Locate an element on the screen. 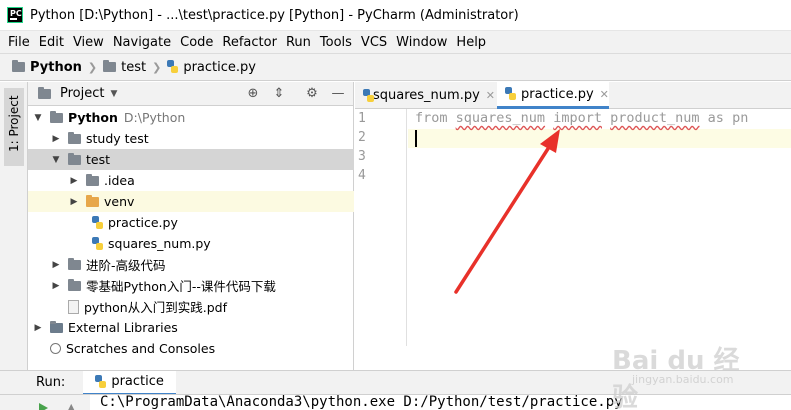 This screenshot has width=791, height=410. line-number: 2 is located at coordinates (362, 137).